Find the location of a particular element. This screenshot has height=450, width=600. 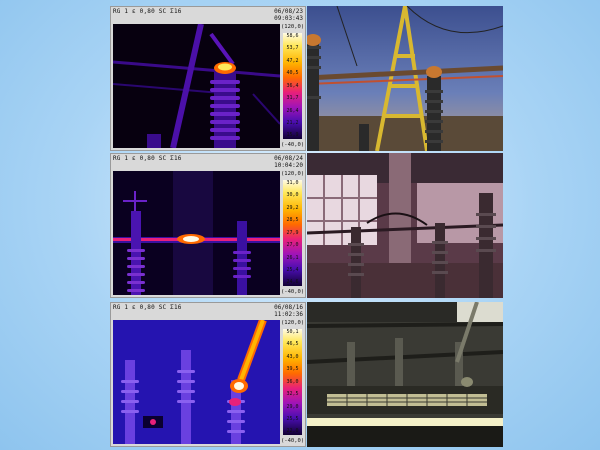

scale-tick: 46,5 is located at coordinates (292, 344).